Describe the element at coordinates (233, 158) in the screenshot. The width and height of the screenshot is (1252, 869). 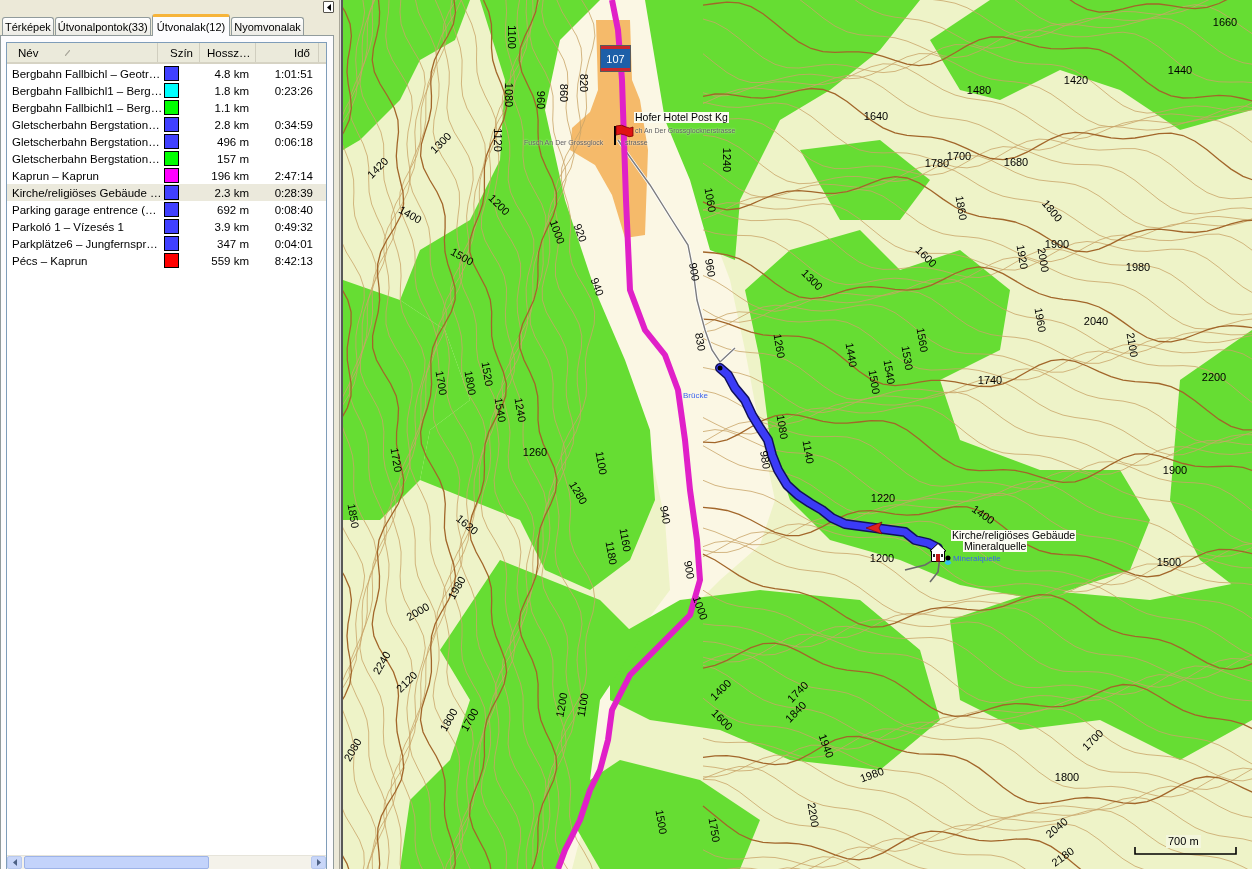
I see `route-length: 157 m` at that location.